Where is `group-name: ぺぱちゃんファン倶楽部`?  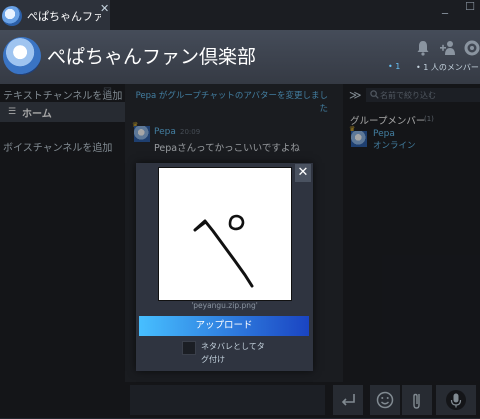 group-name: ぺぱちゃんファン倶楽部 is located at coordinates (152, 57).